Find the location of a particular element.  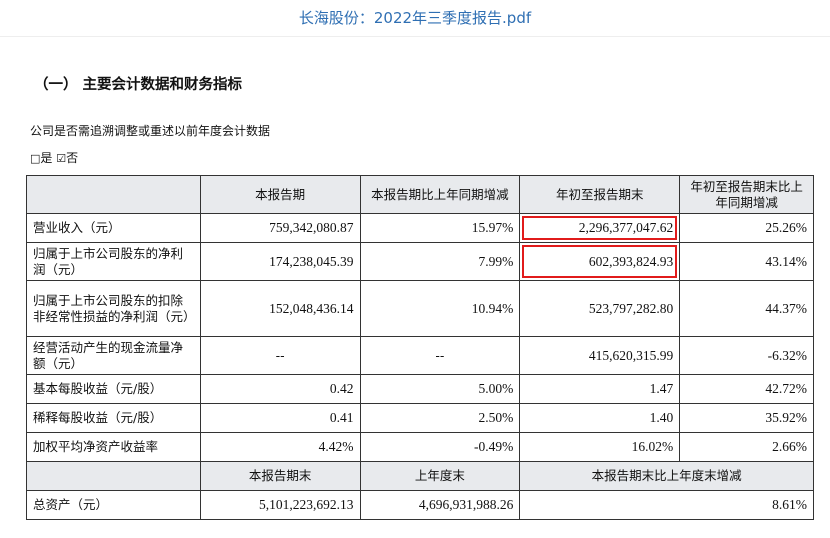

table-cell: 523,797,282.80 is located at coordinates (600, 308).